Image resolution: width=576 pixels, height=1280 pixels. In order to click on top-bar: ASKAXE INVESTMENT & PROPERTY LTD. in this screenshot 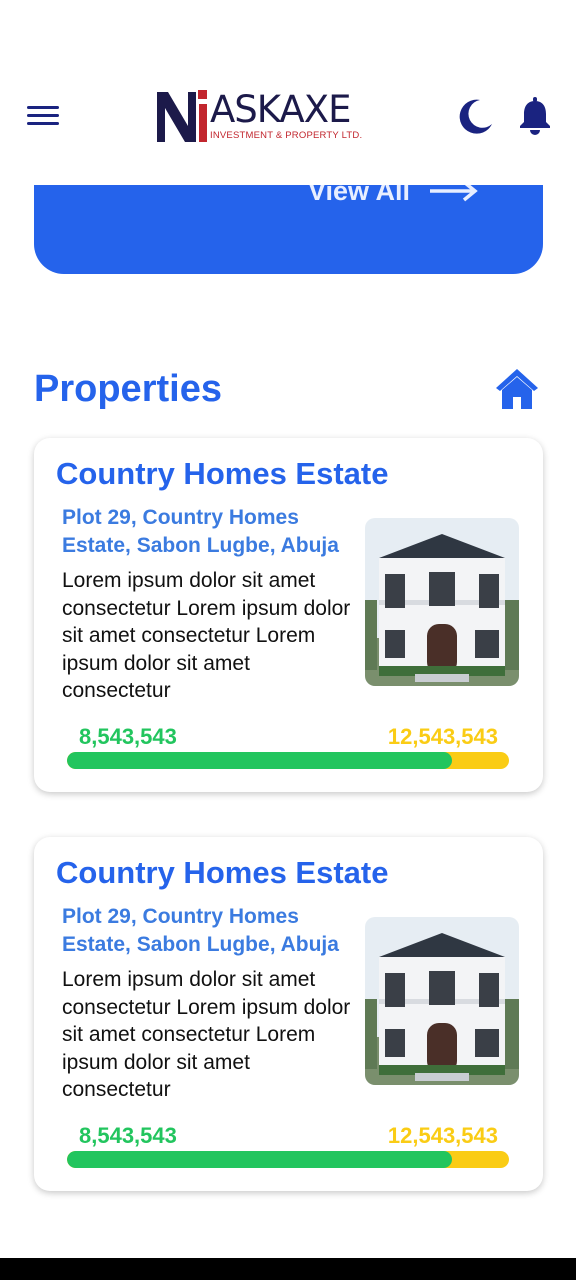, I will do `click(288, 92)`.